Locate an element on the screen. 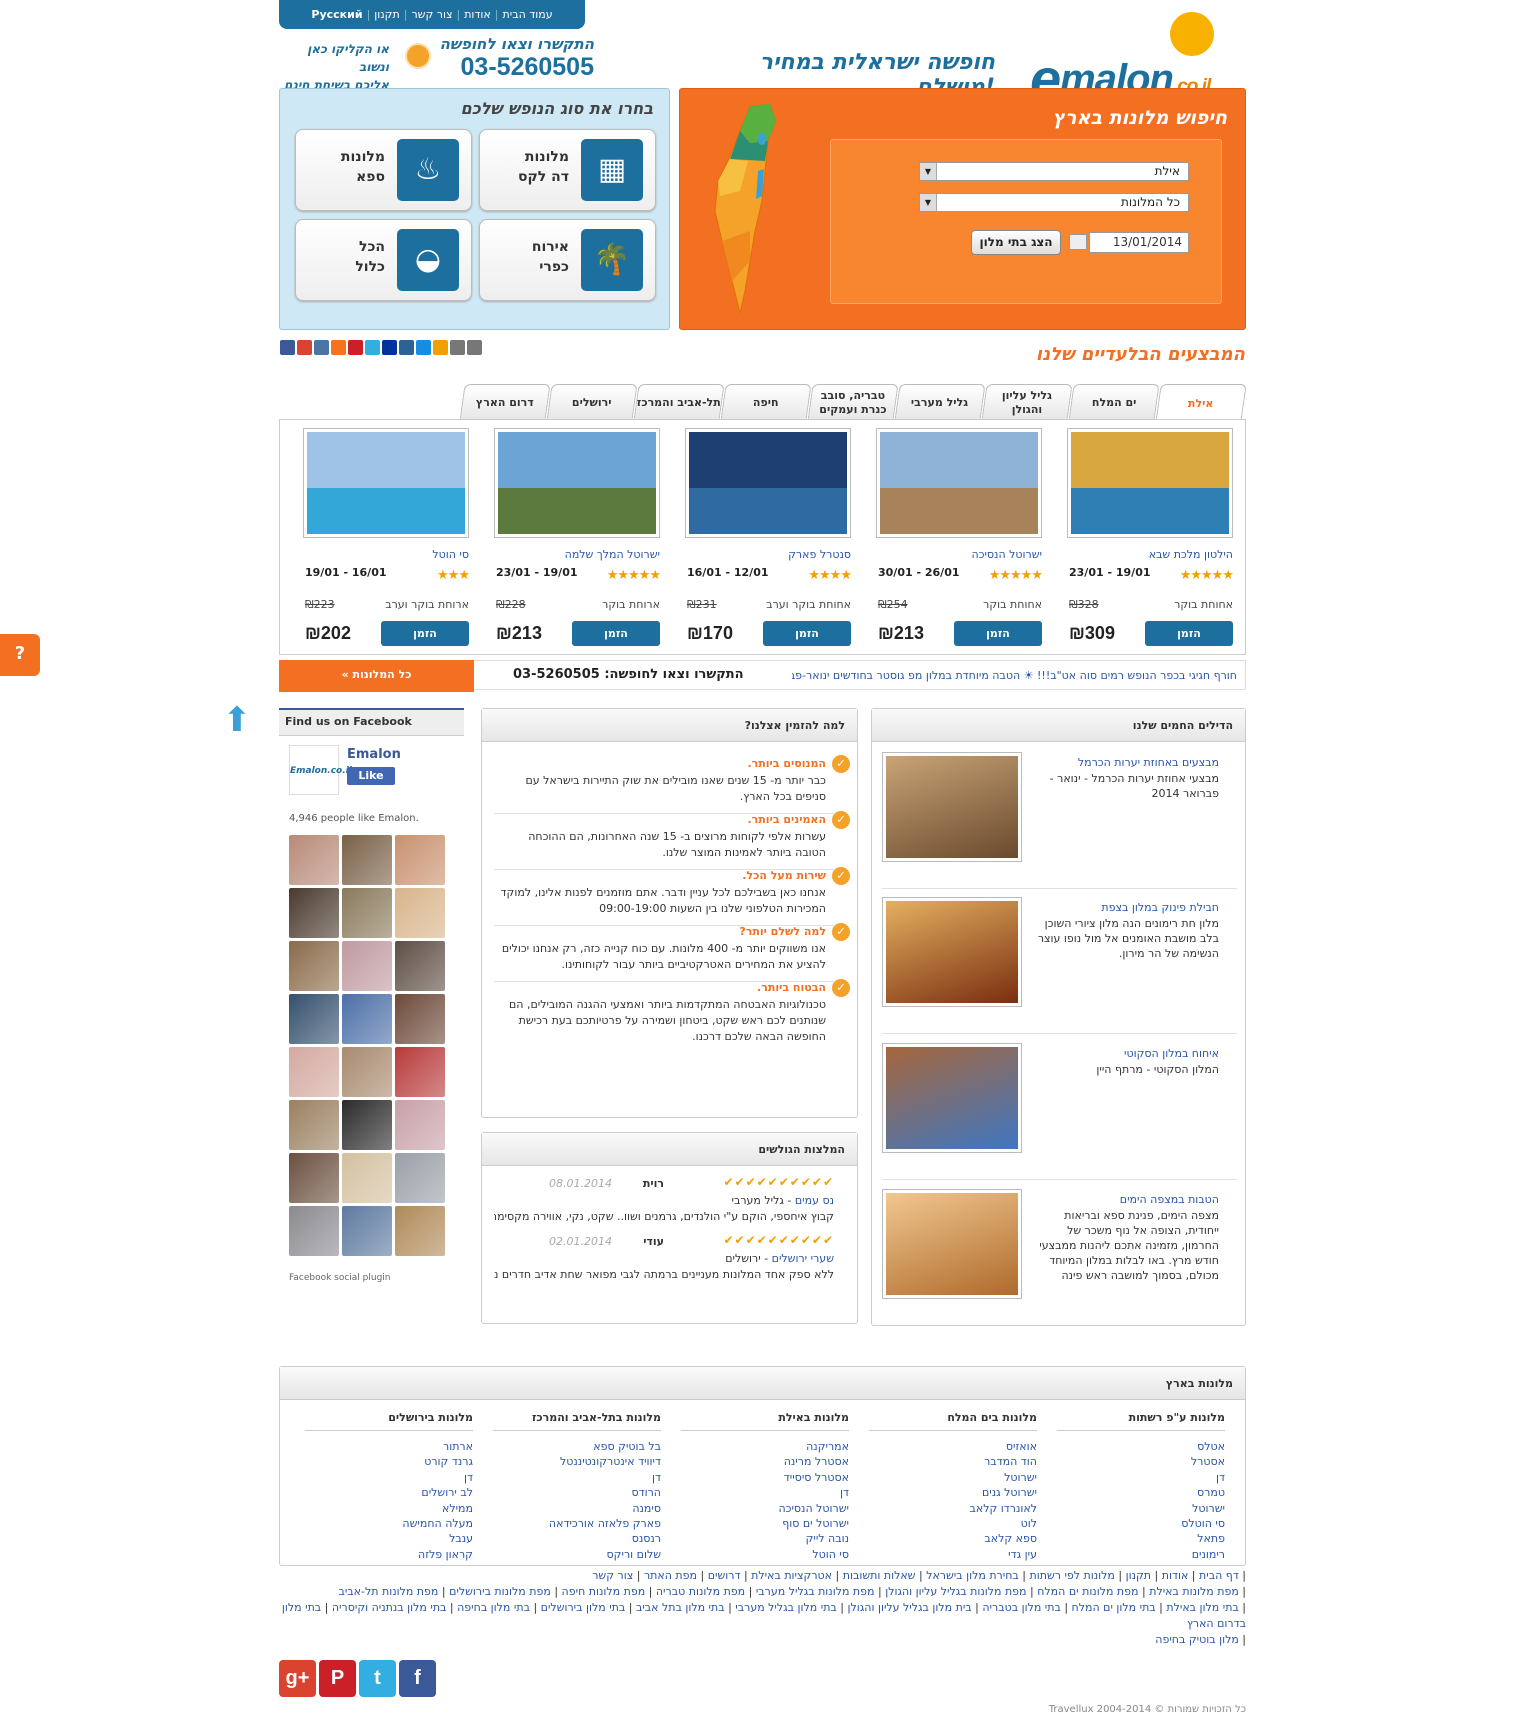  footer-link: דף הבית is located at coordinates (1219, 1575).